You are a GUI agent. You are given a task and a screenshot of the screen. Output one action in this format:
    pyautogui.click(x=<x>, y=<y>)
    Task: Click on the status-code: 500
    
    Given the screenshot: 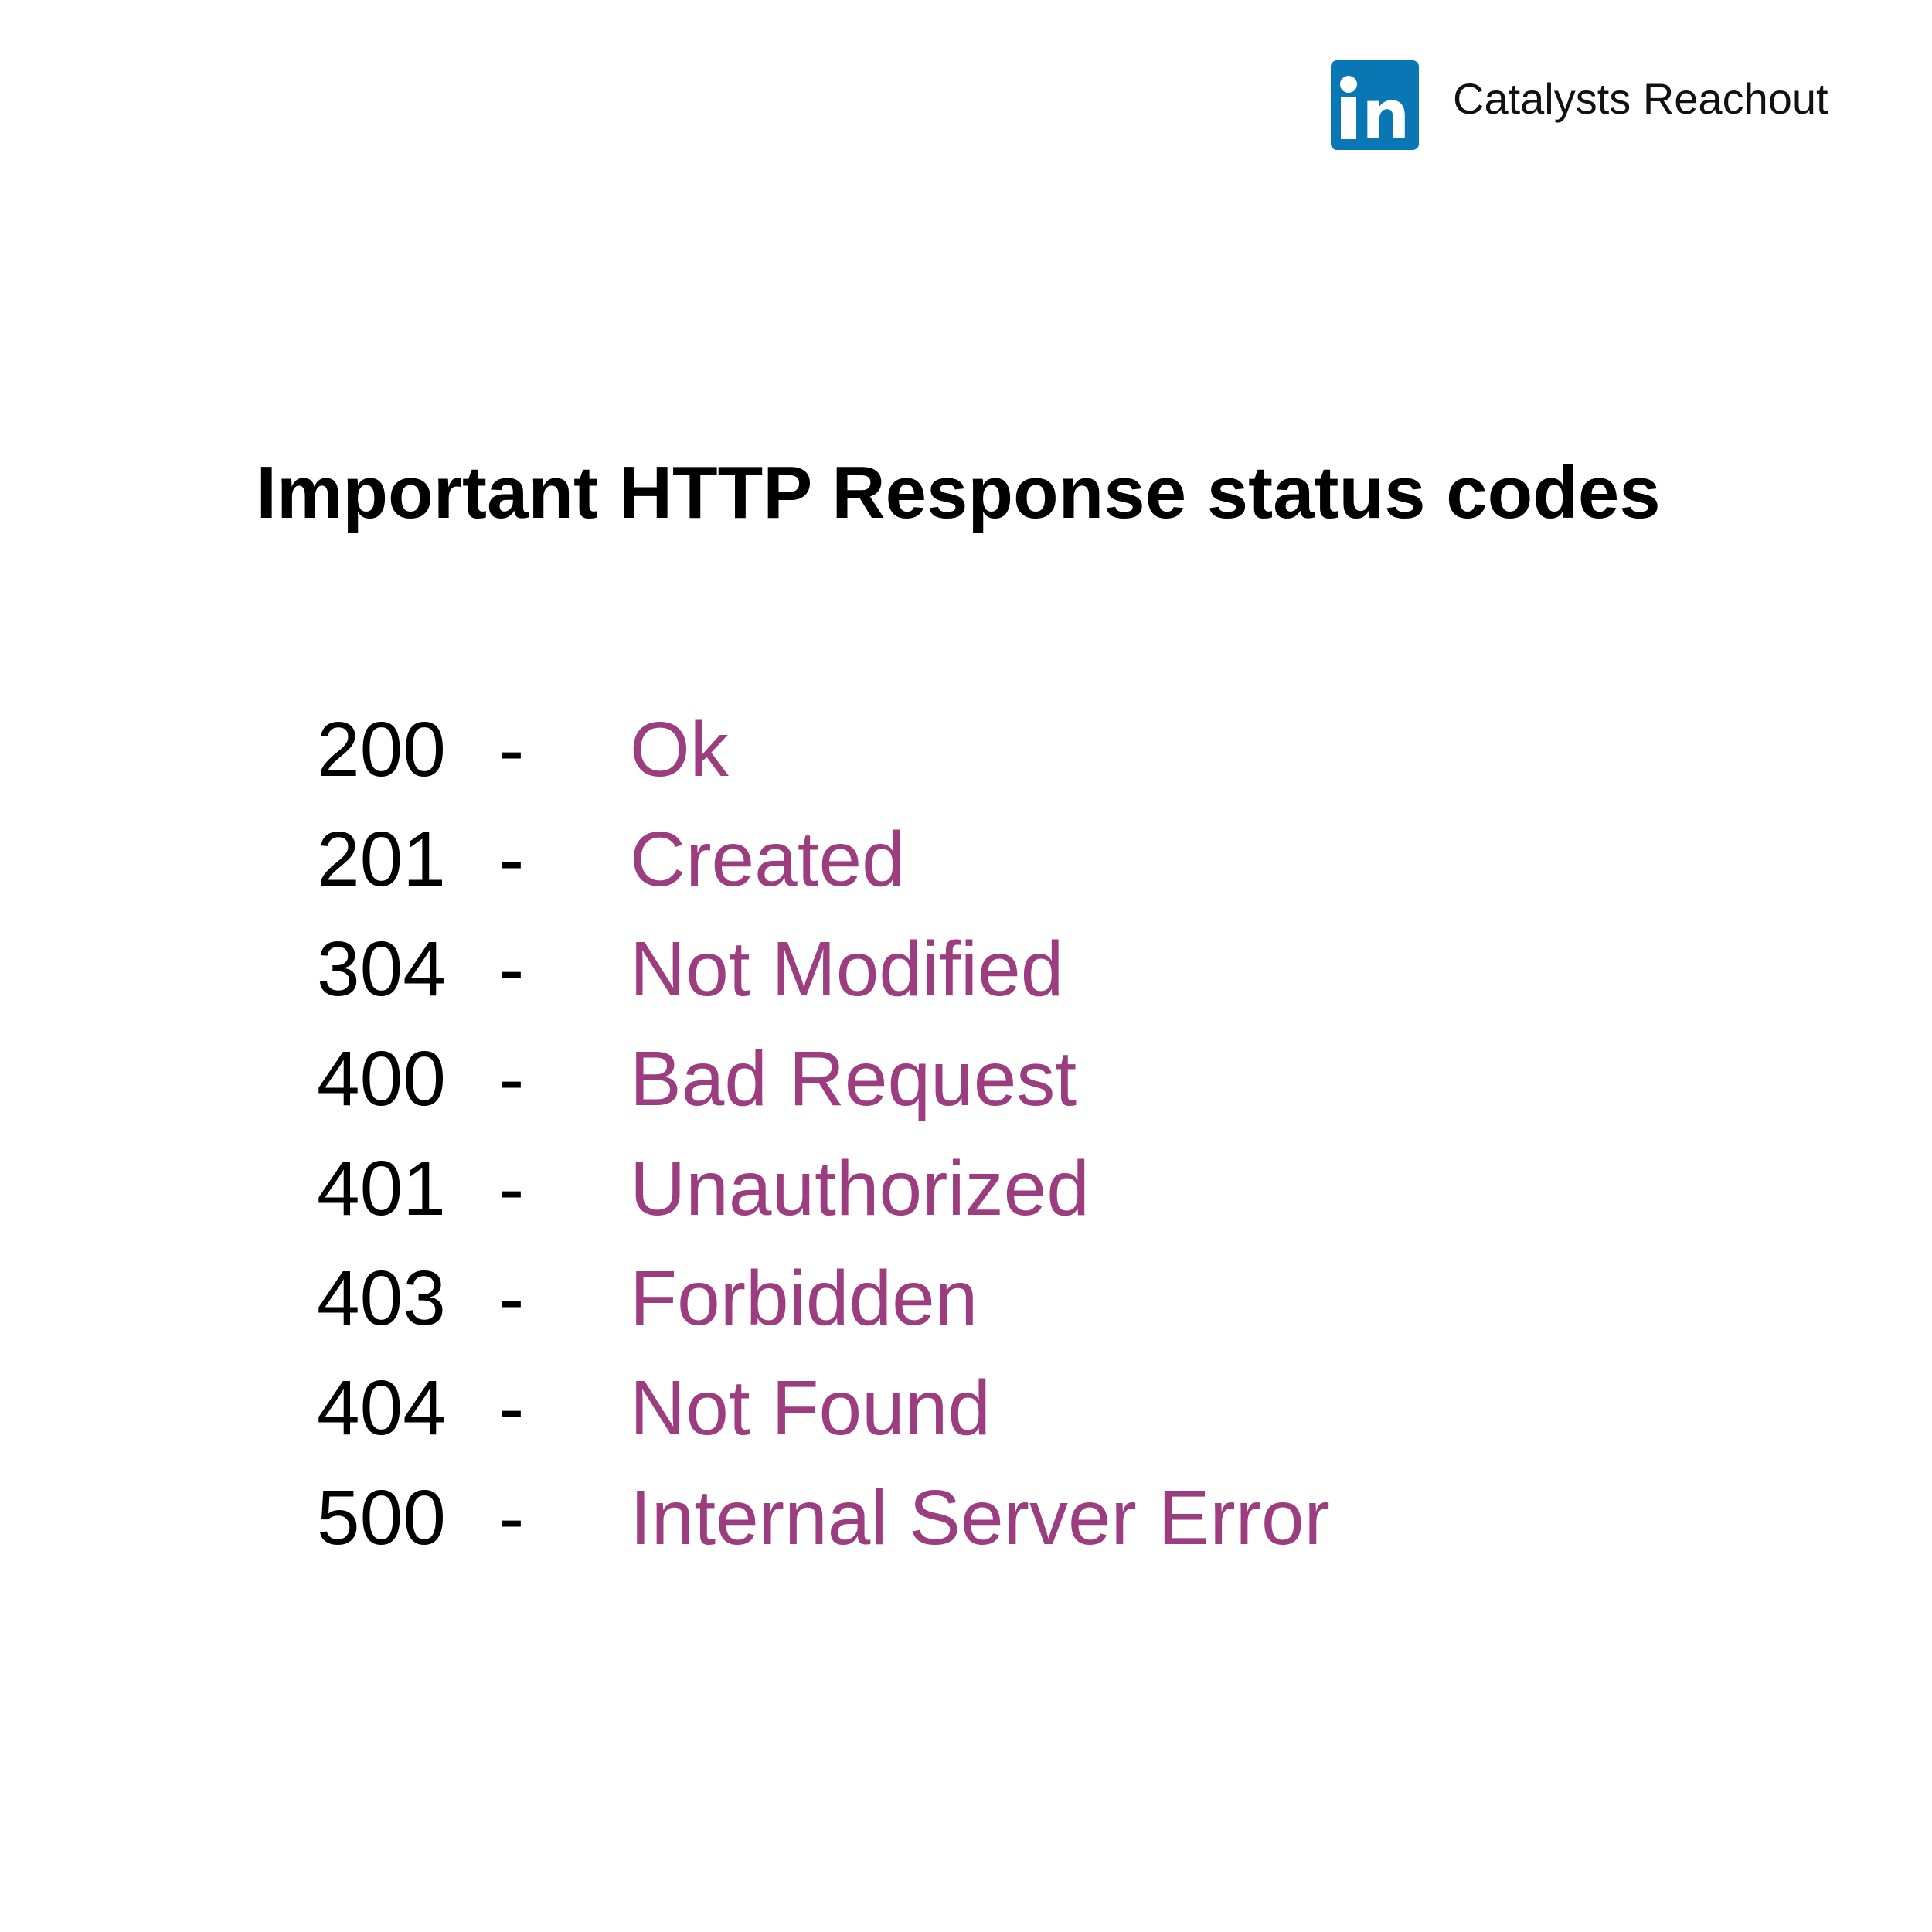 What is the action you would take?
    pyautogui.click(x=381, y=1518)
    